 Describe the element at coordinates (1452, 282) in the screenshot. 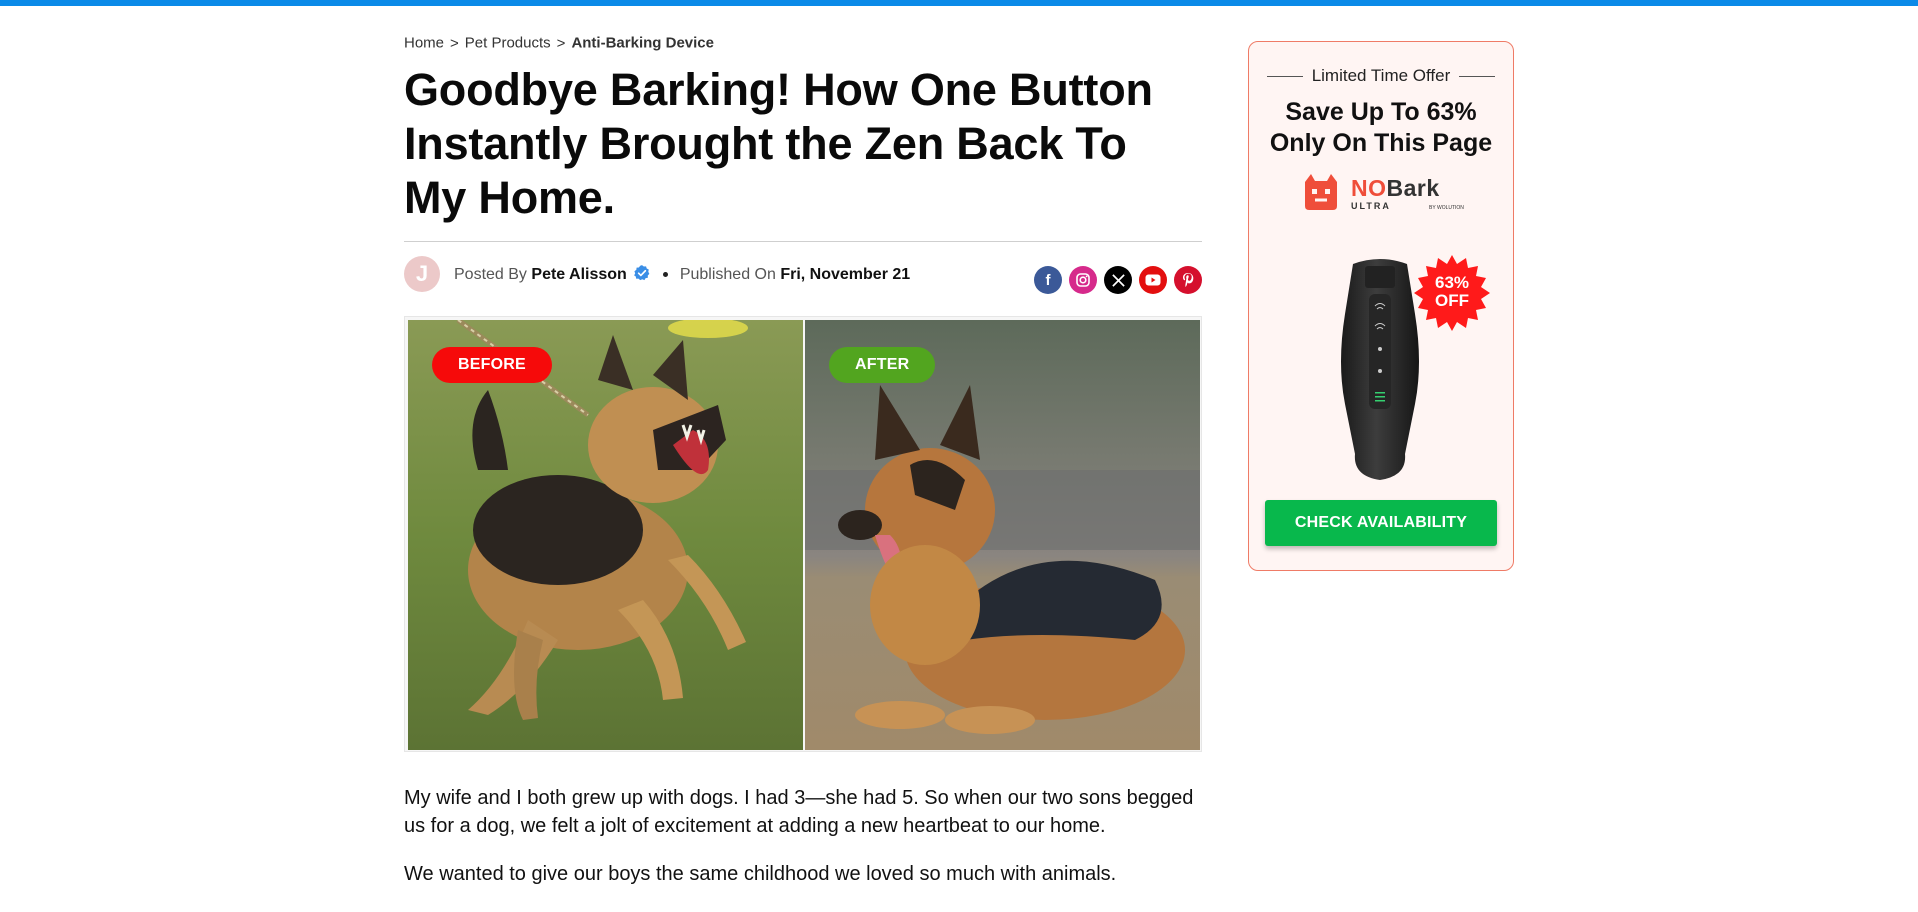

I see `discount-percent: 63%` at that location.